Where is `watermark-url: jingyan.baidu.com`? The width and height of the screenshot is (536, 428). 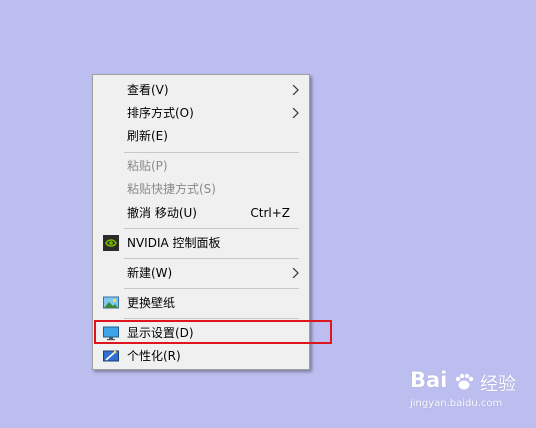
watermark-url: jingyan.baidu.com is located at coordinates (456, 403).